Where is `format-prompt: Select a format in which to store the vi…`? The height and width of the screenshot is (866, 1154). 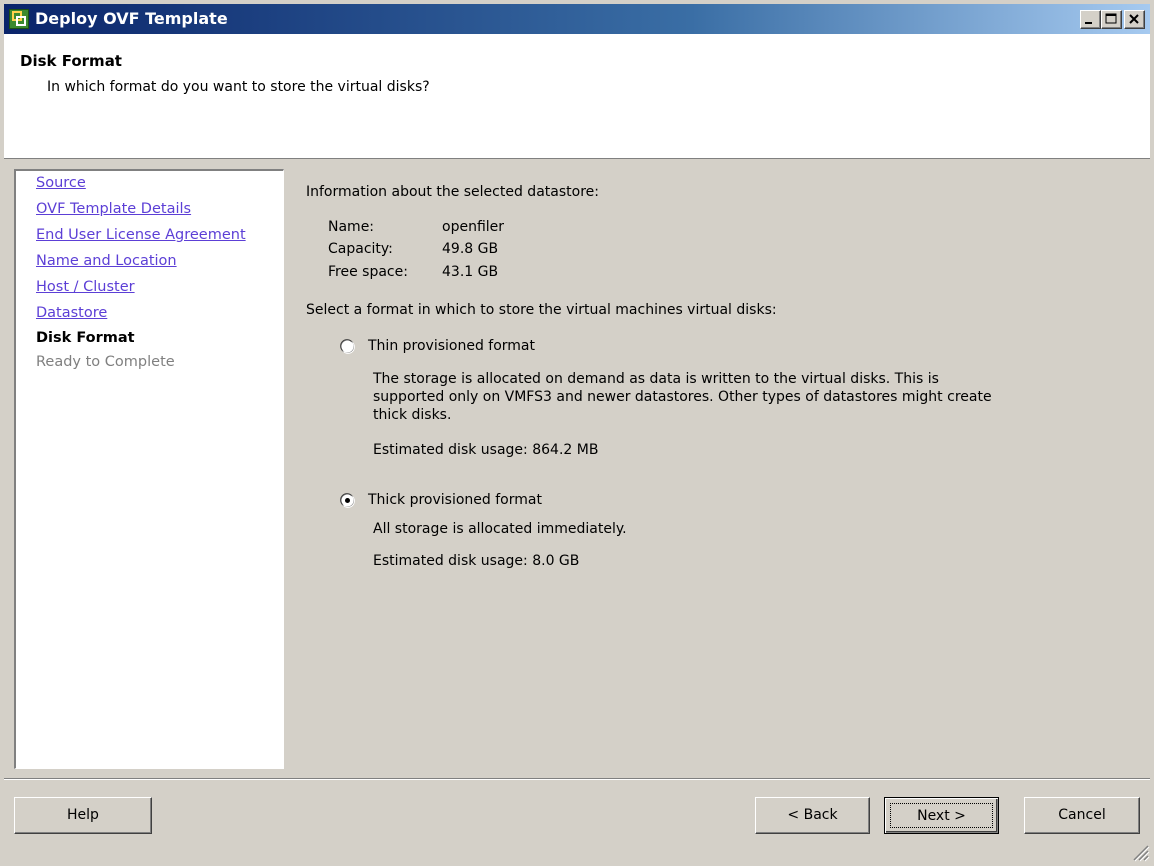
format-prompt: Select a format in which to store the vi… is located at coordinates (541, 310).